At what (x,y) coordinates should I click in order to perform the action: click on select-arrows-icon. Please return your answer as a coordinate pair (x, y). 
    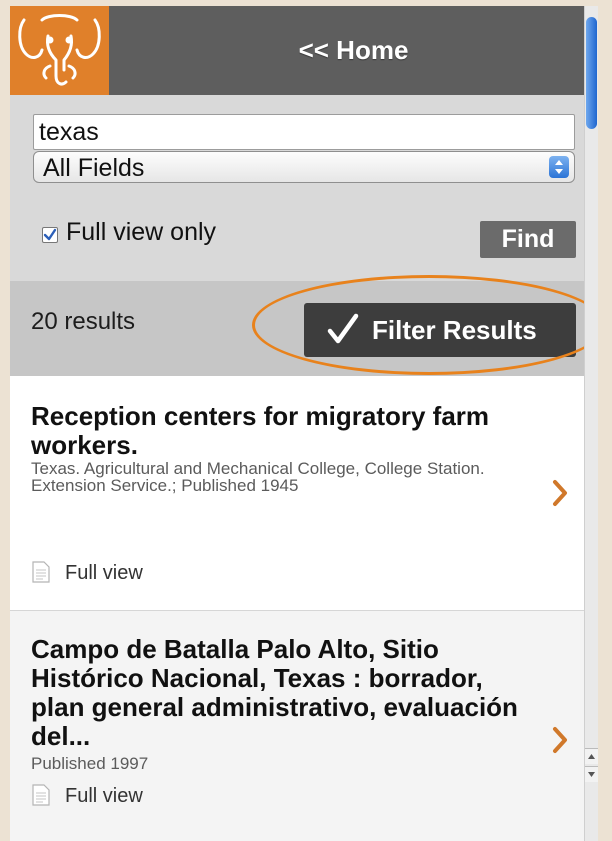
    Looking at the image, I should click on (559, 167).